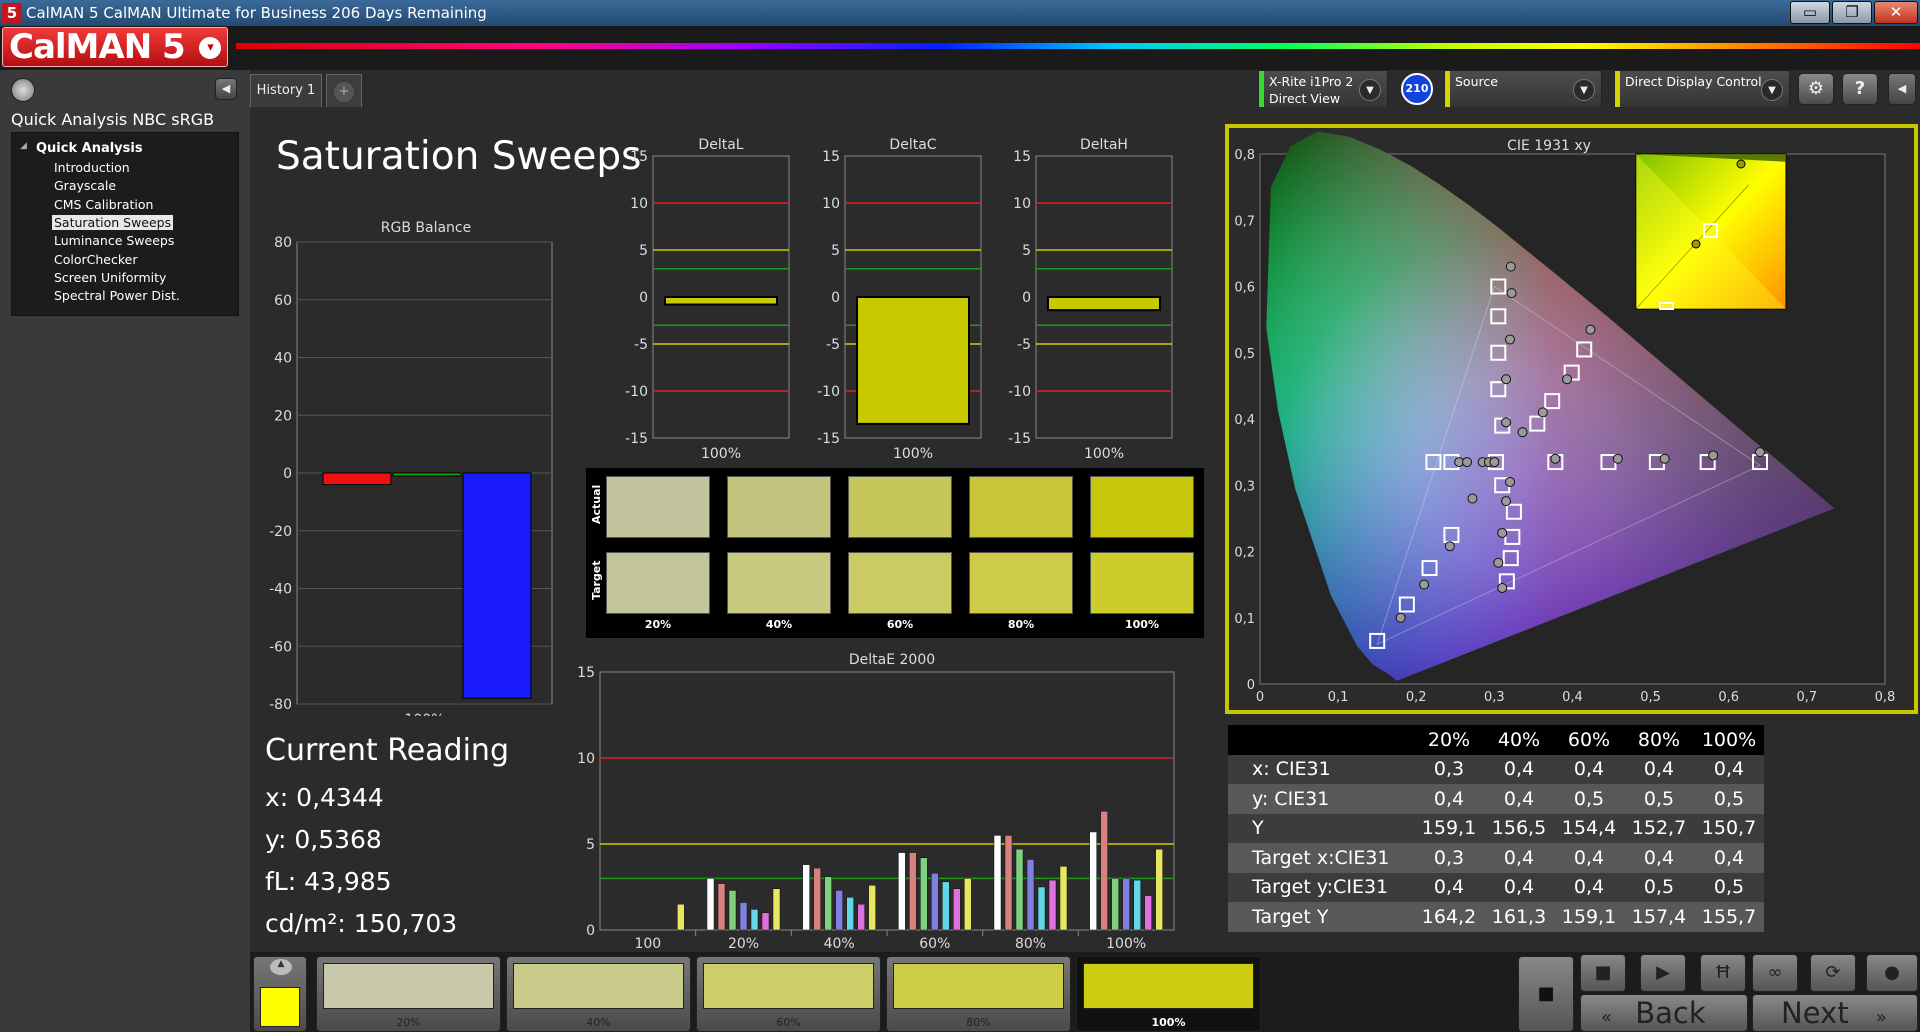  I want to click on cie-inset-point, so click(1741, 164).